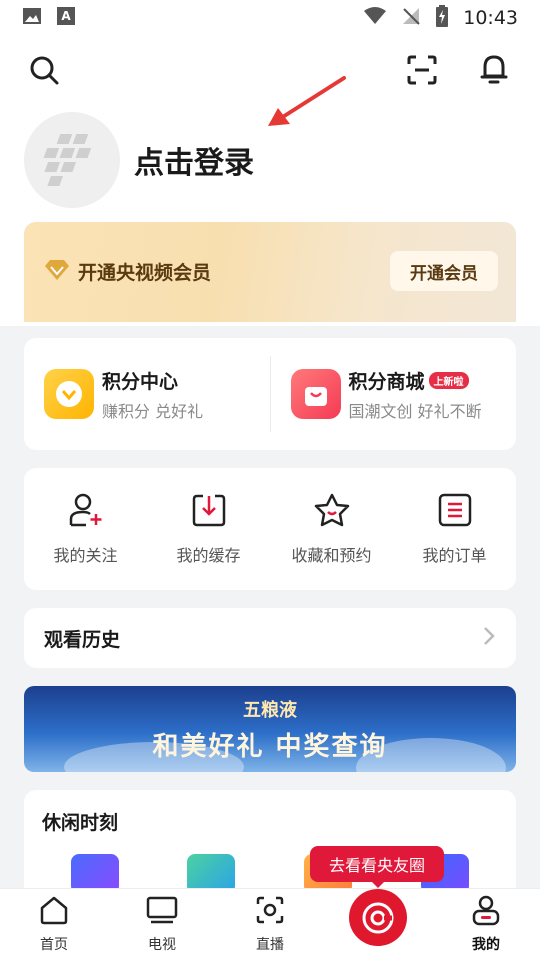 The image size is (540, 960). I want to click on tab-profile-label: 我的, so click(486, 945).